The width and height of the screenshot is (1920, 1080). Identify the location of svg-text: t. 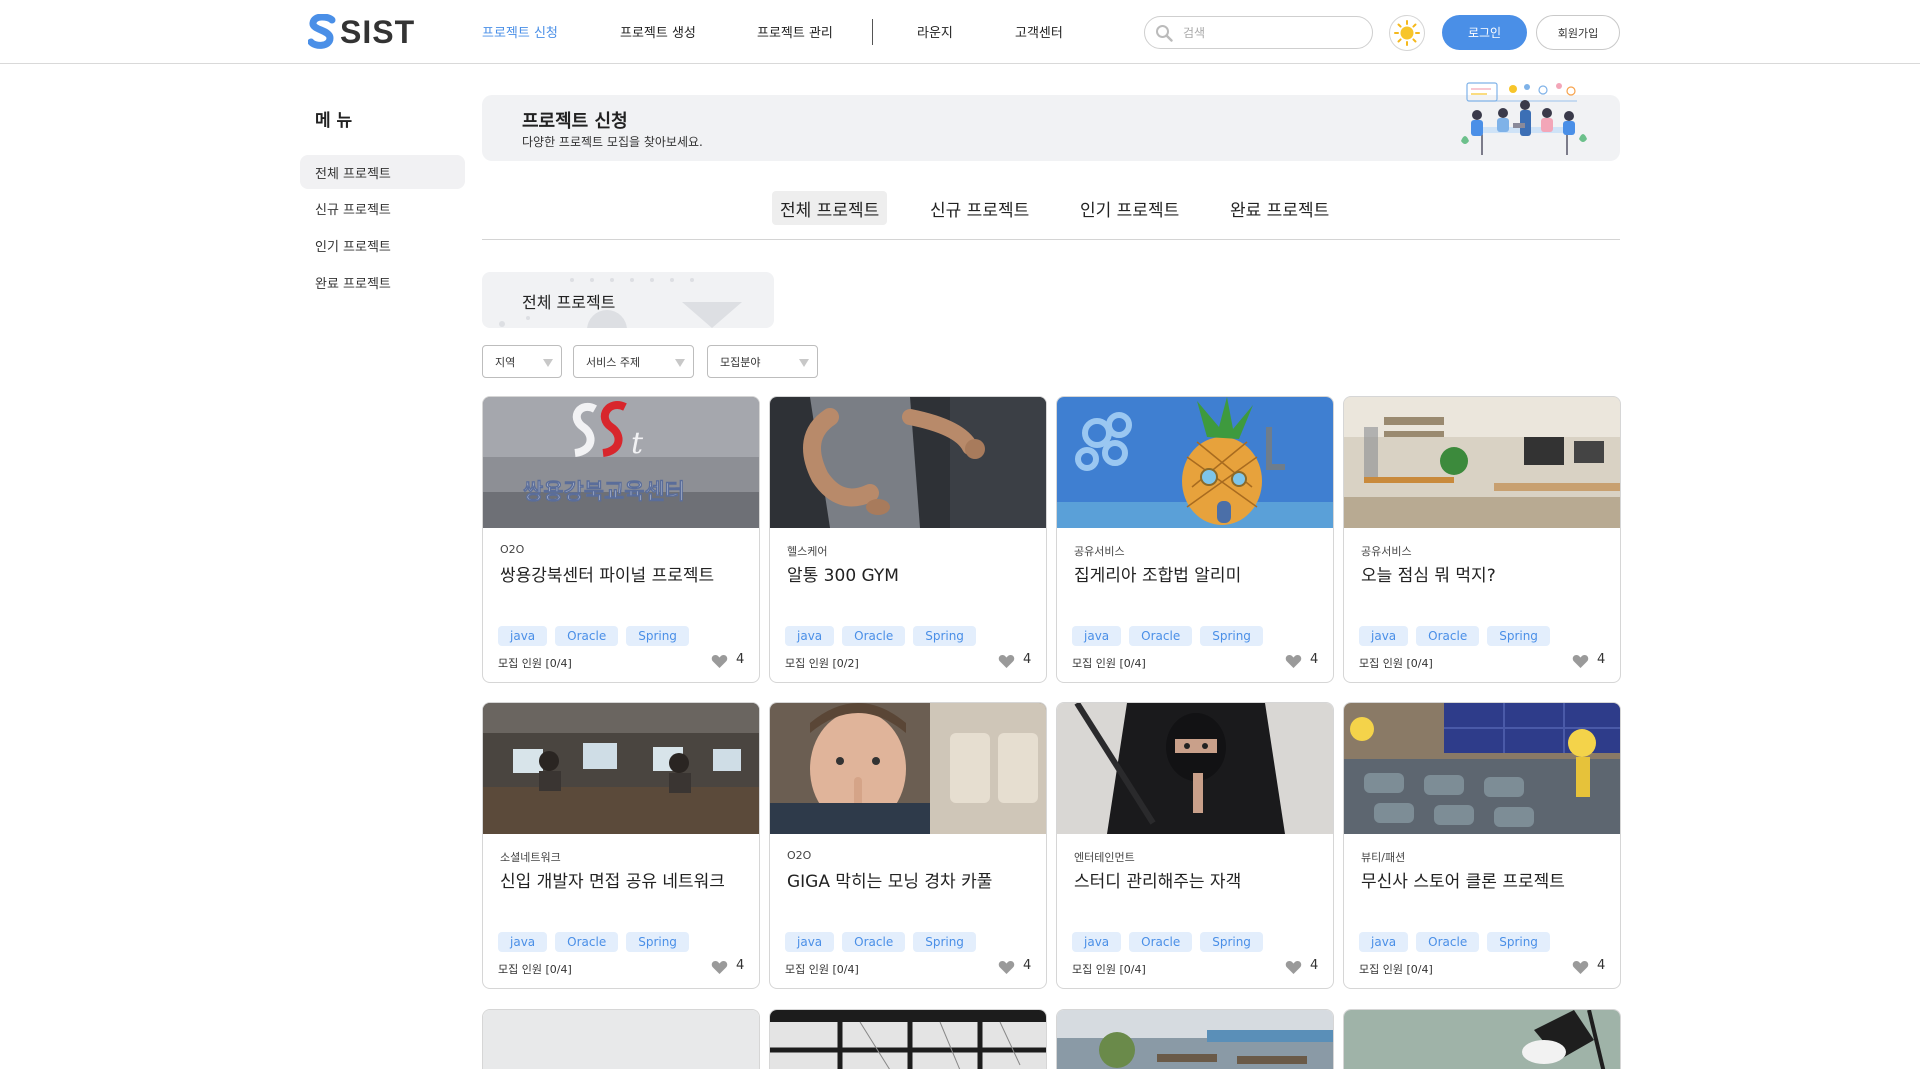
(637, 443).